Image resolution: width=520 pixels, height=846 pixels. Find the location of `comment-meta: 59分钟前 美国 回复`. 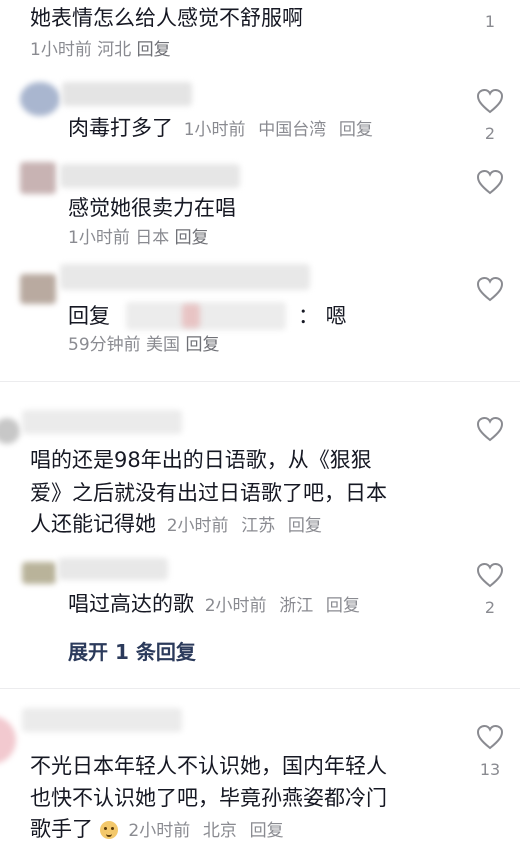

comment-meta: 59分钟前 美国 回复 is located at coordinates (143, 345).